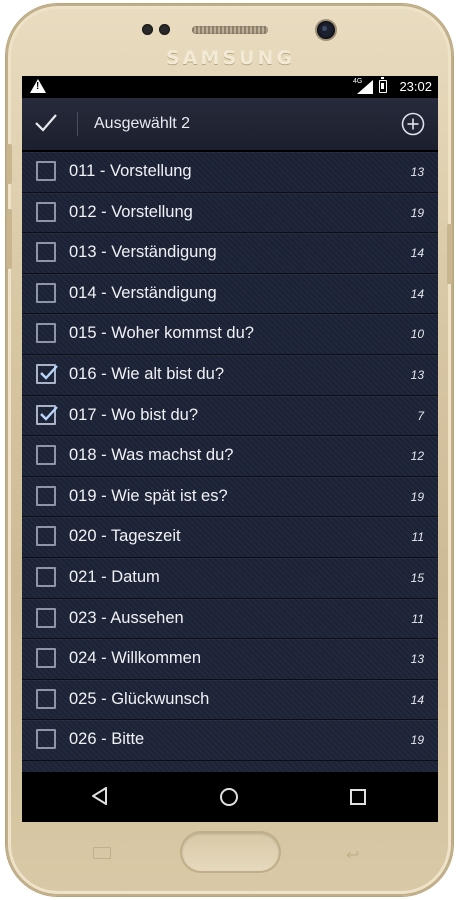 Image resolution: width=461 pixels, height=900 pixels. What do you see at coordinates (413, 124) in the screenshot?
I see `add-circle-icon` at bounding box center [413, 124].